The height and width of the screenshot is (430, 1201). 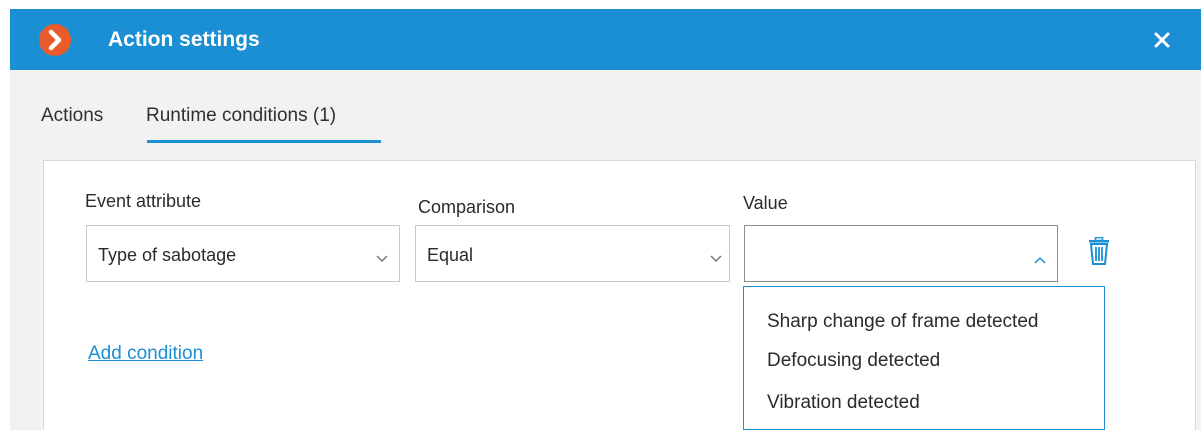 I want to click on tab-actions: Actions, so click(x=72, y=116).